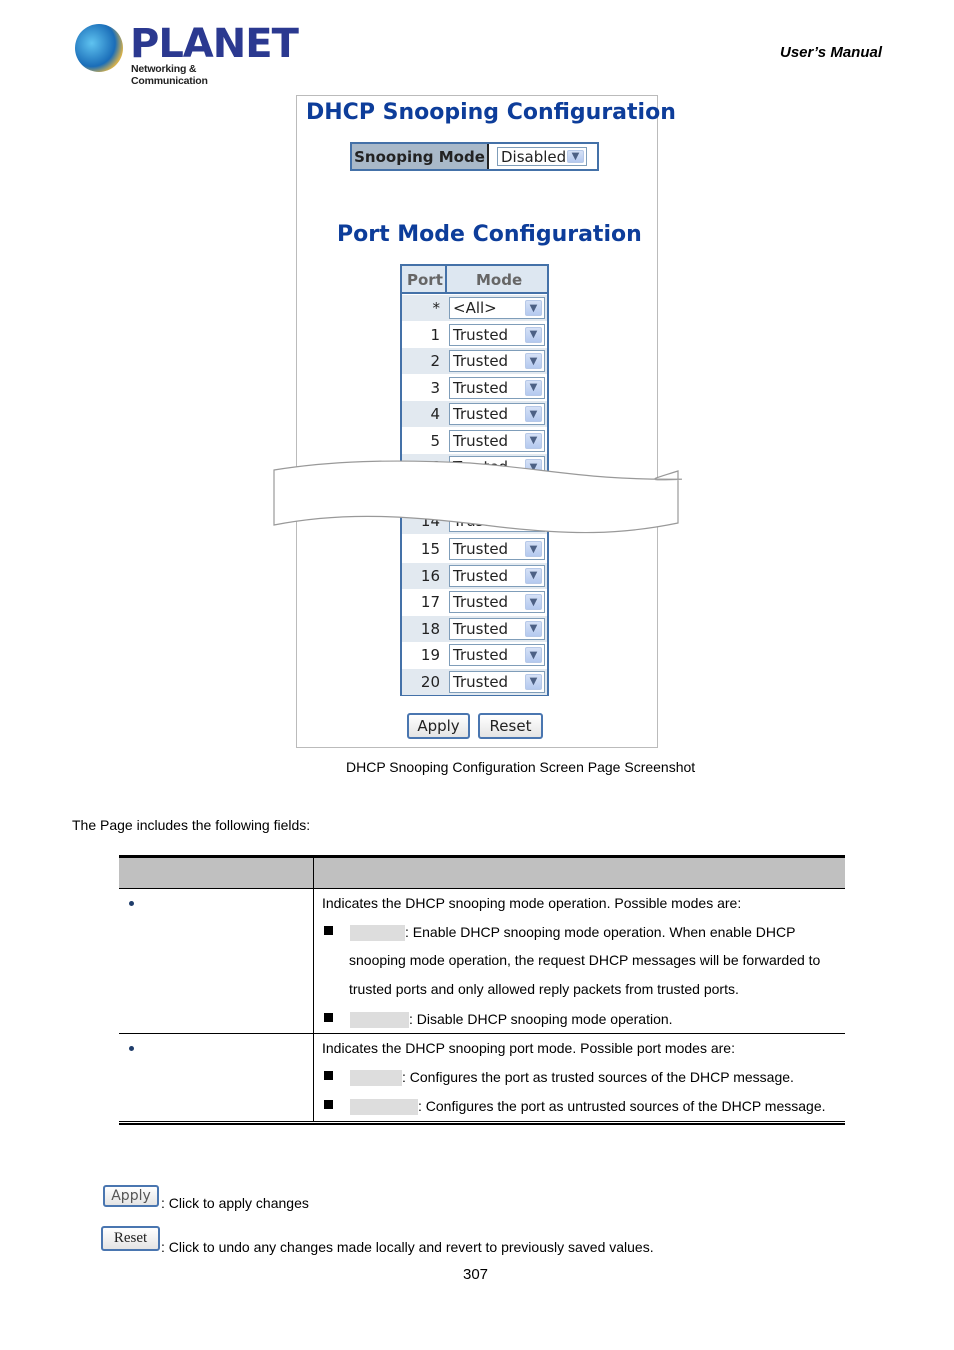  I want to click on table-row: 19 Trusted ▼, so click(474, 655).